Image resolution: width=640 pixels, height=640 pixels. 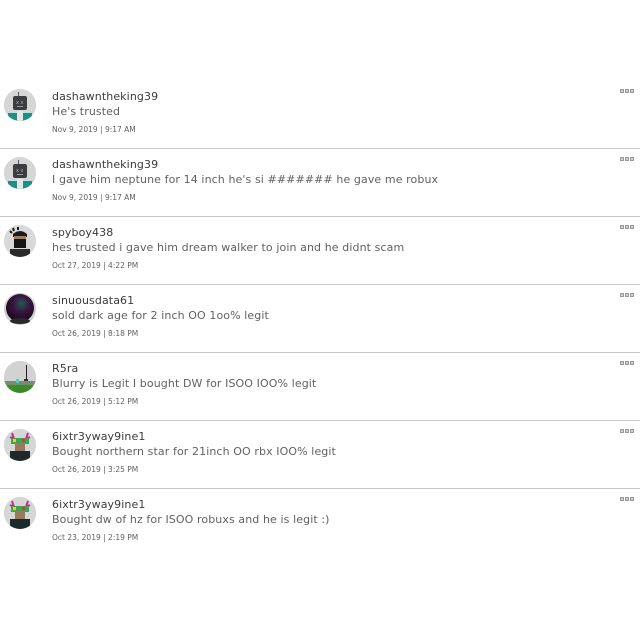 What do you see at coordinates (95, 469) in the screenshot?
I see `comment-timestamp: Oct 26, 2019 | 3:25 PM` at bounding box center [95, 469].